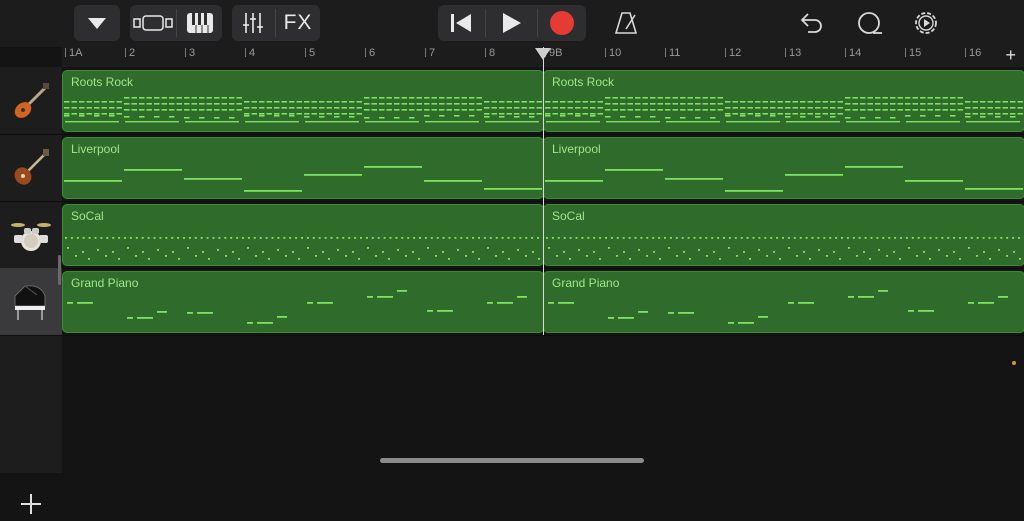 The width and height of the screenshot is (1024, 521). Describe the element at coordinates (199, 23) in the screenshot. I see `keyboard-button` at that location.